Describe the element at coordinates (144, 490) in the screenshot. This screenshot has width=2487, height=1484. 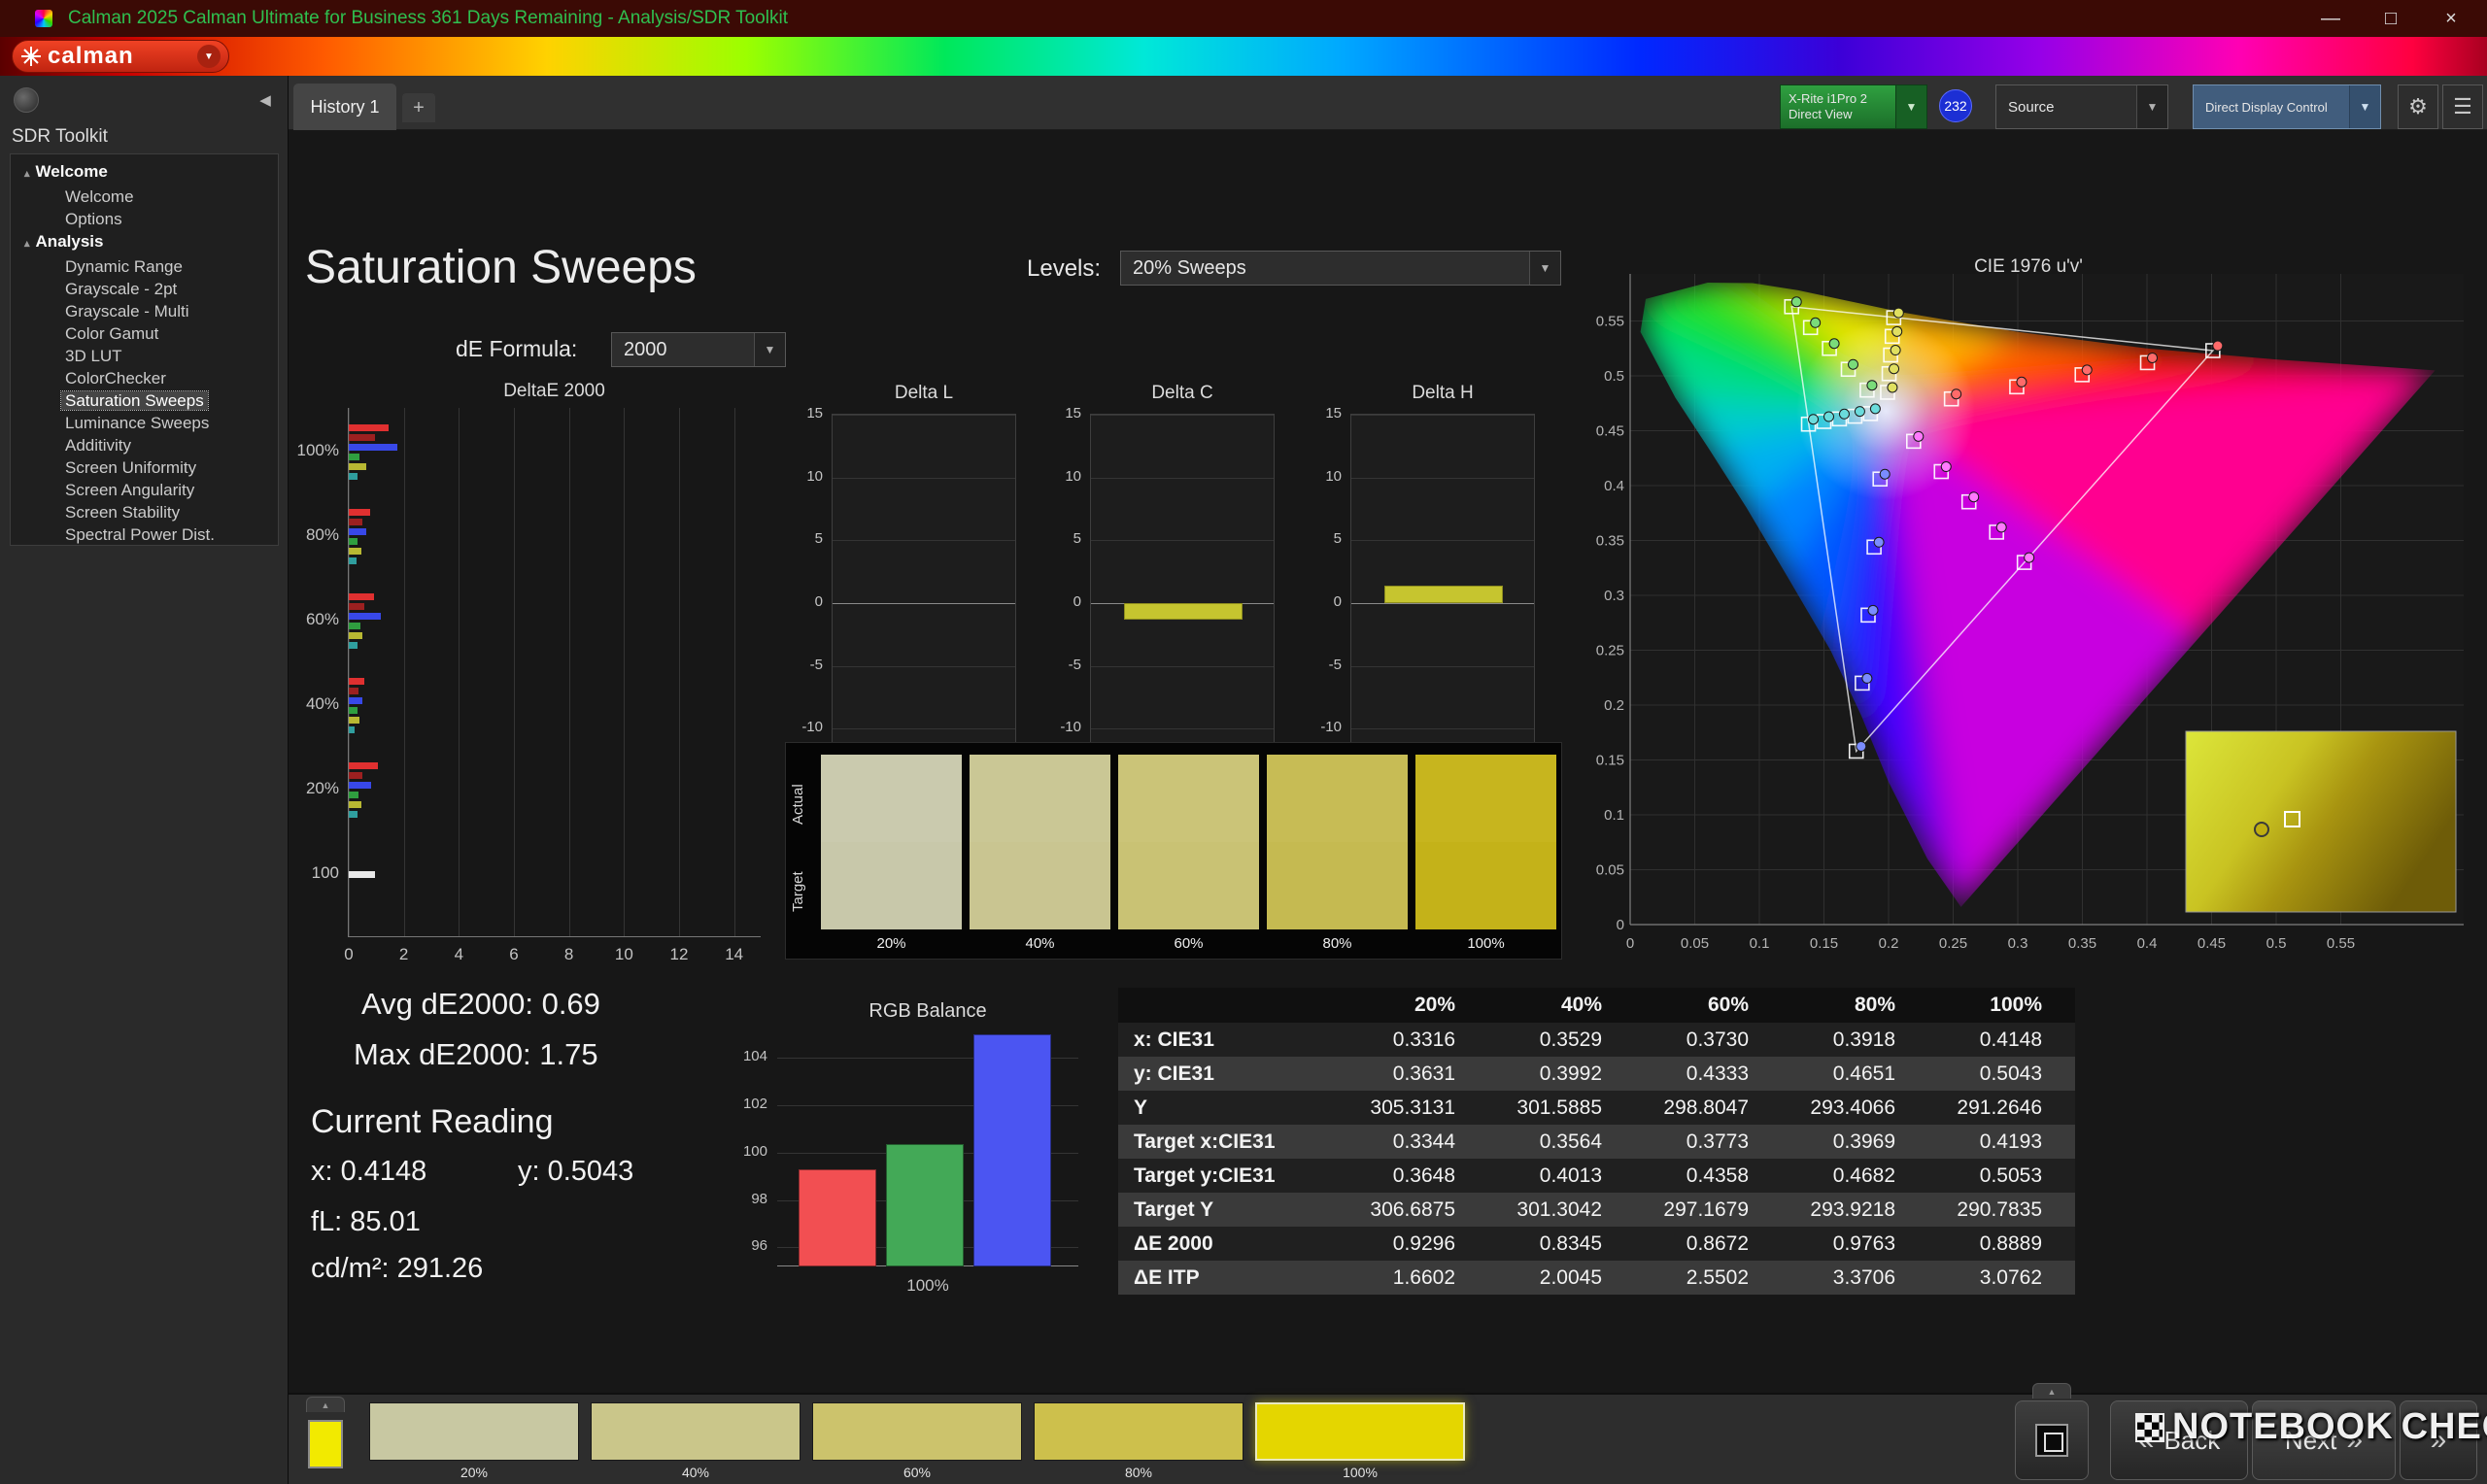
I see `sidebar-item-screen-angularity: Screen Angularity` at that location.